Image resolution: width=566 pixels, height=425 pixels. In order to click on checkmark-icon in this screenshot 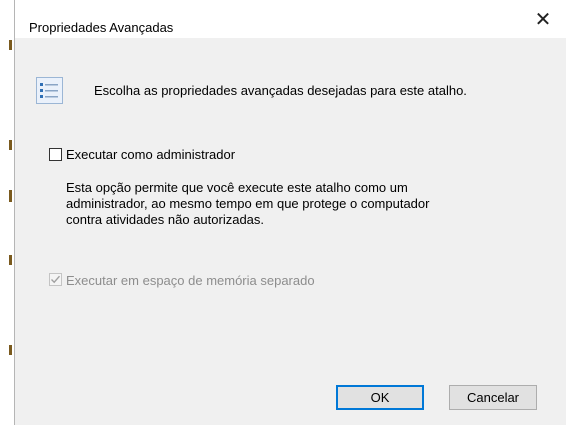, I will do `click(56, 279)`.